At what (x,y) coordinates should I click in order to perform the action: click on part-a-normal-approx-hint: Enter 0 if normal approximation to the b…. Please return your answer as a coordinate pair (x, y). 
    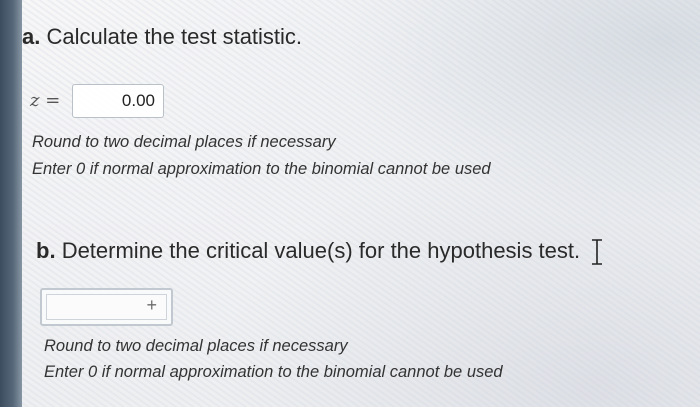
    Looking at the image, I should click on (261, 169).